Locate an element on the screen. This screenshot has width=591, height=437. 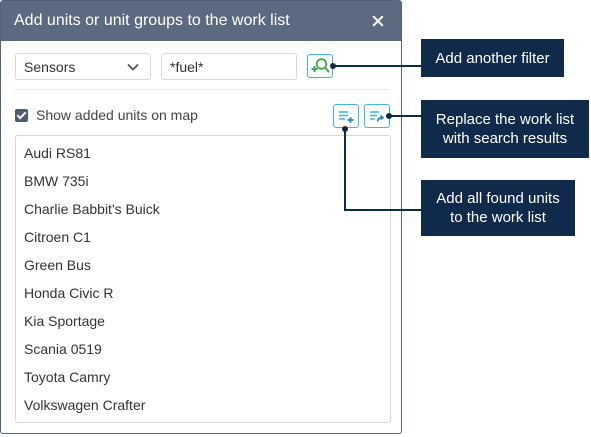
list-item: Toyota Camry is located at coordinates (203, 377).